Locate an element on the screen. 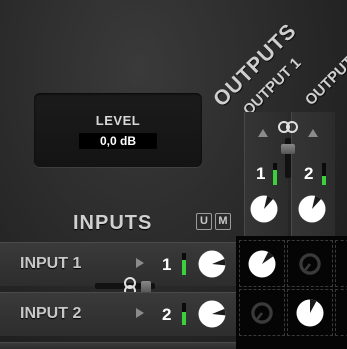  output-1-meter is located at coordinates (275, 174).